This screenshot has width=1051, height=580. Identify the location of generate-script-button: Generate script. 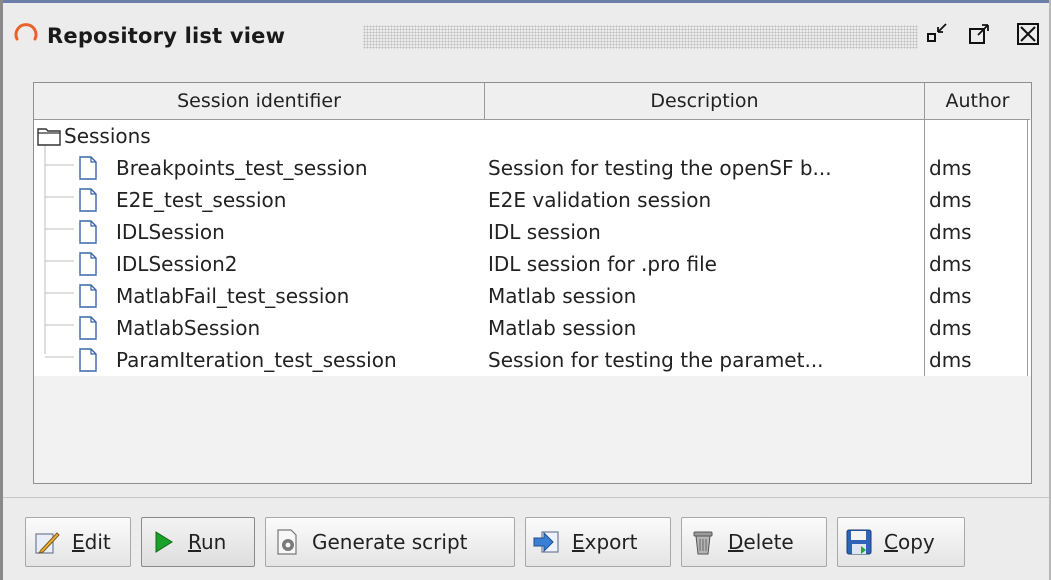
(390, 542).